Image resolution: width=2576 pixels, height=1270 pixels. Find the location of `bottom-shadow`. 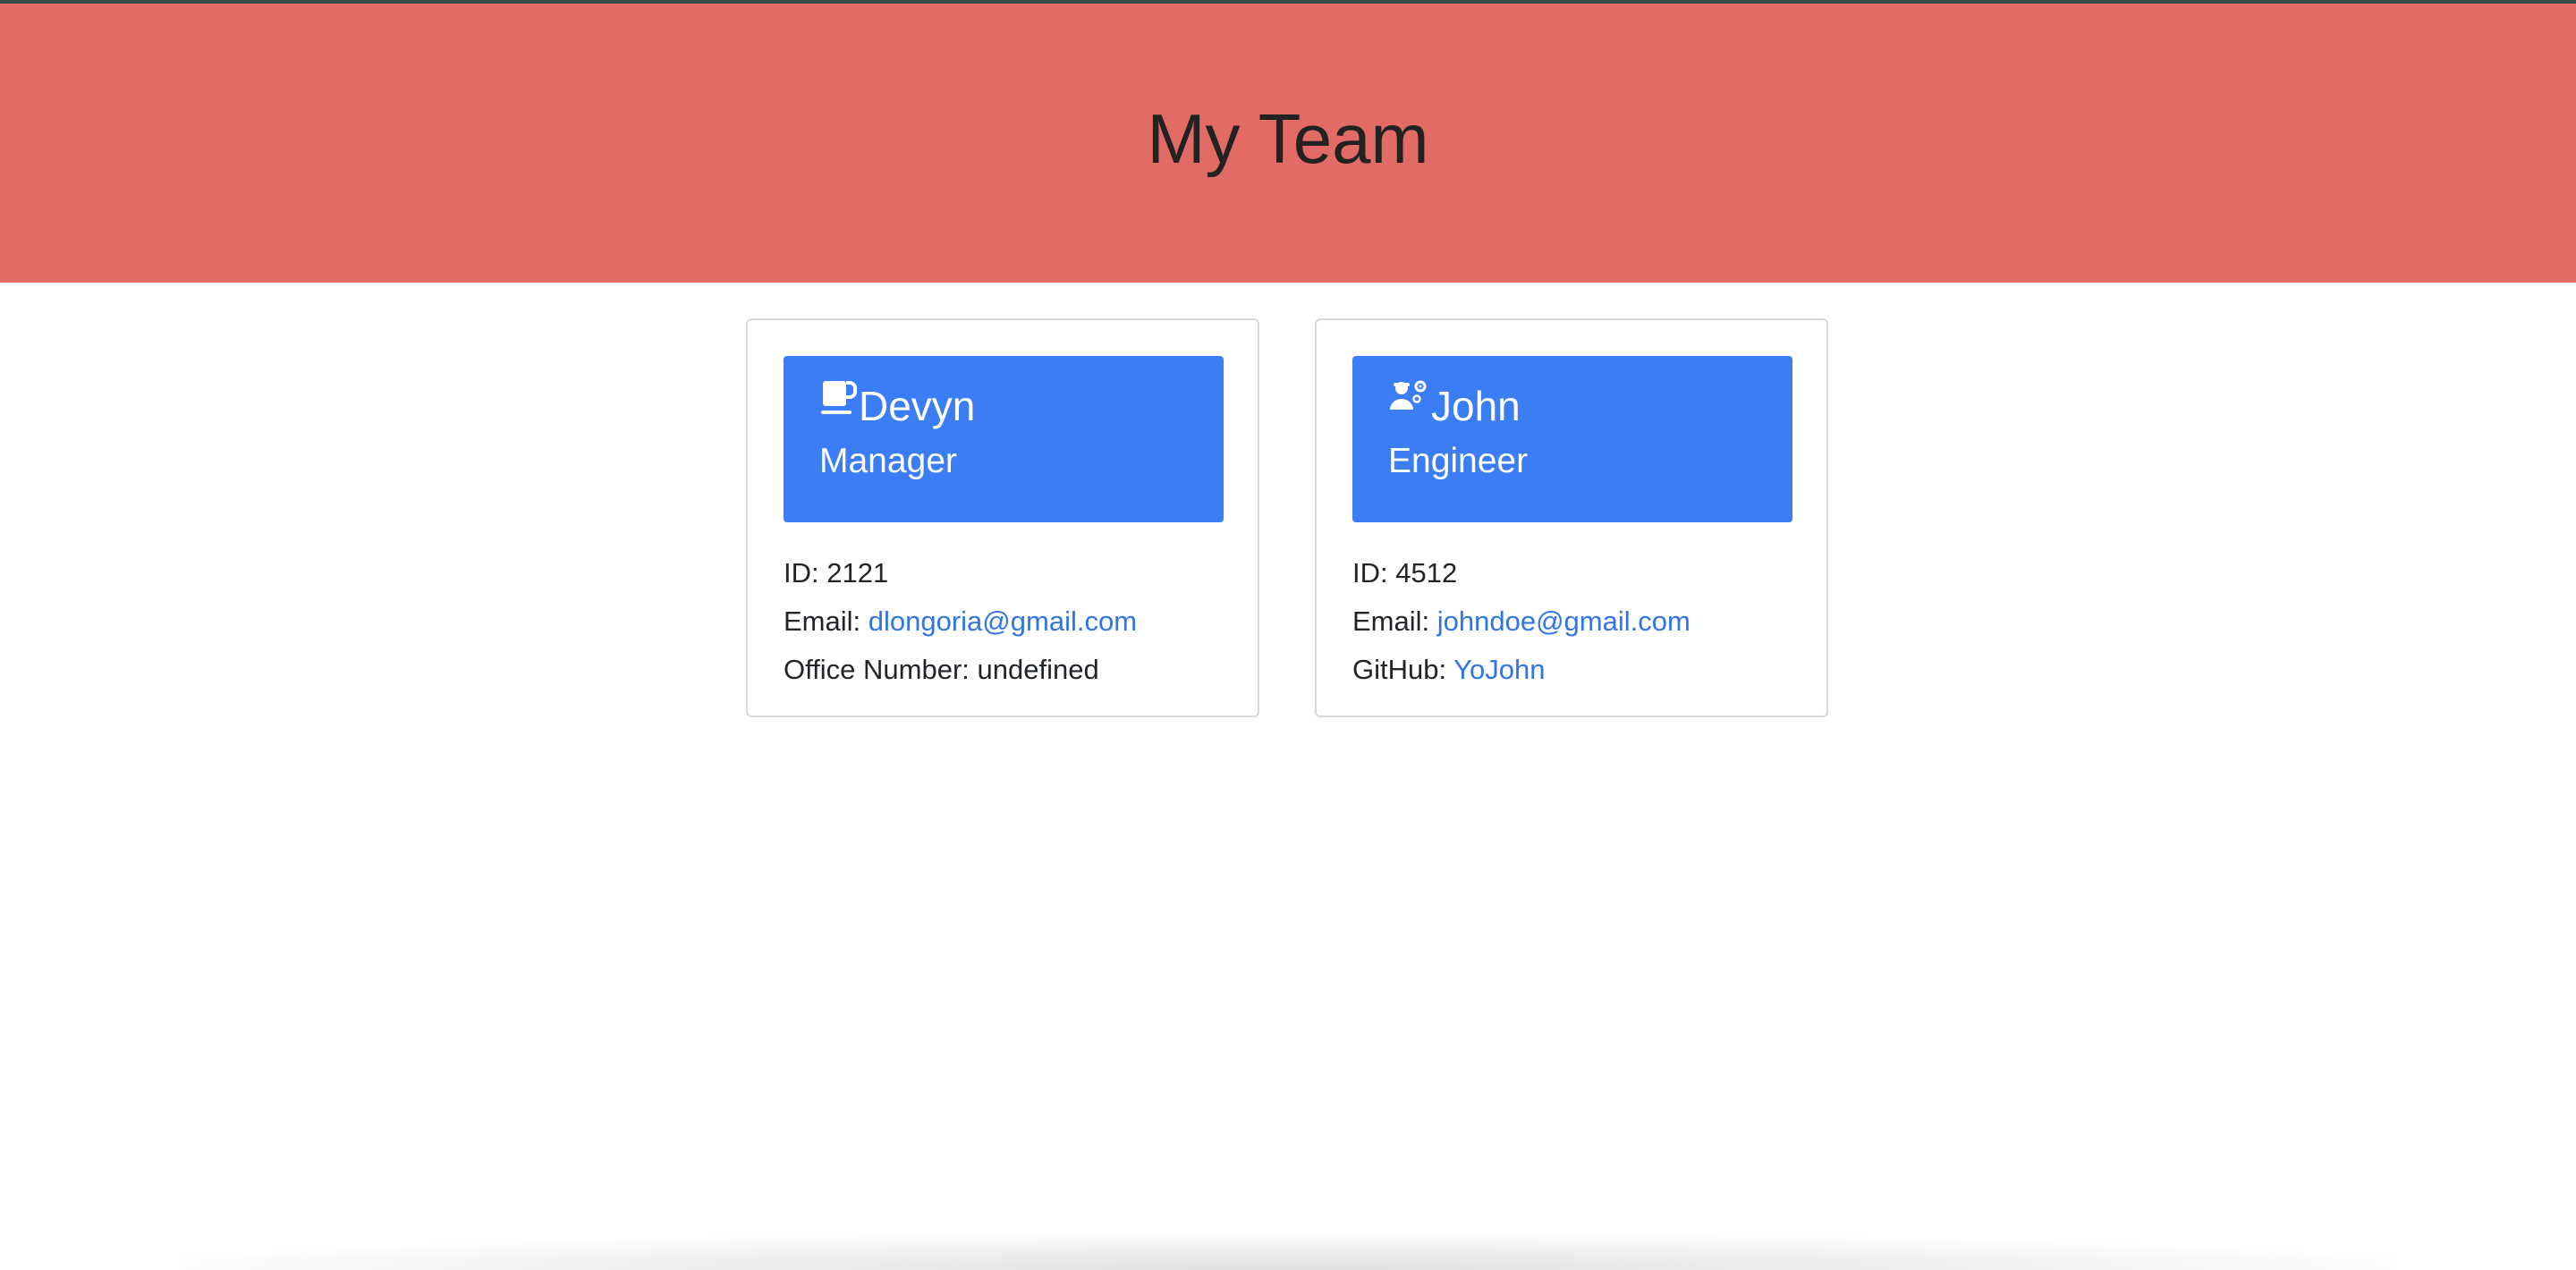

bottom-shadow is located at coordinates (1288, 1252).